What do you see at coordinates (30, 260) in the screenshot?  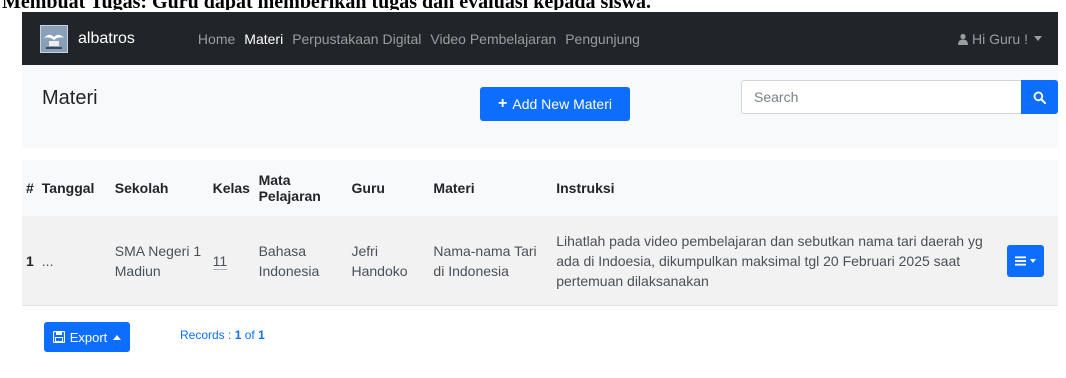 I see `cell-no: 1` at bounding box center [30, 260].